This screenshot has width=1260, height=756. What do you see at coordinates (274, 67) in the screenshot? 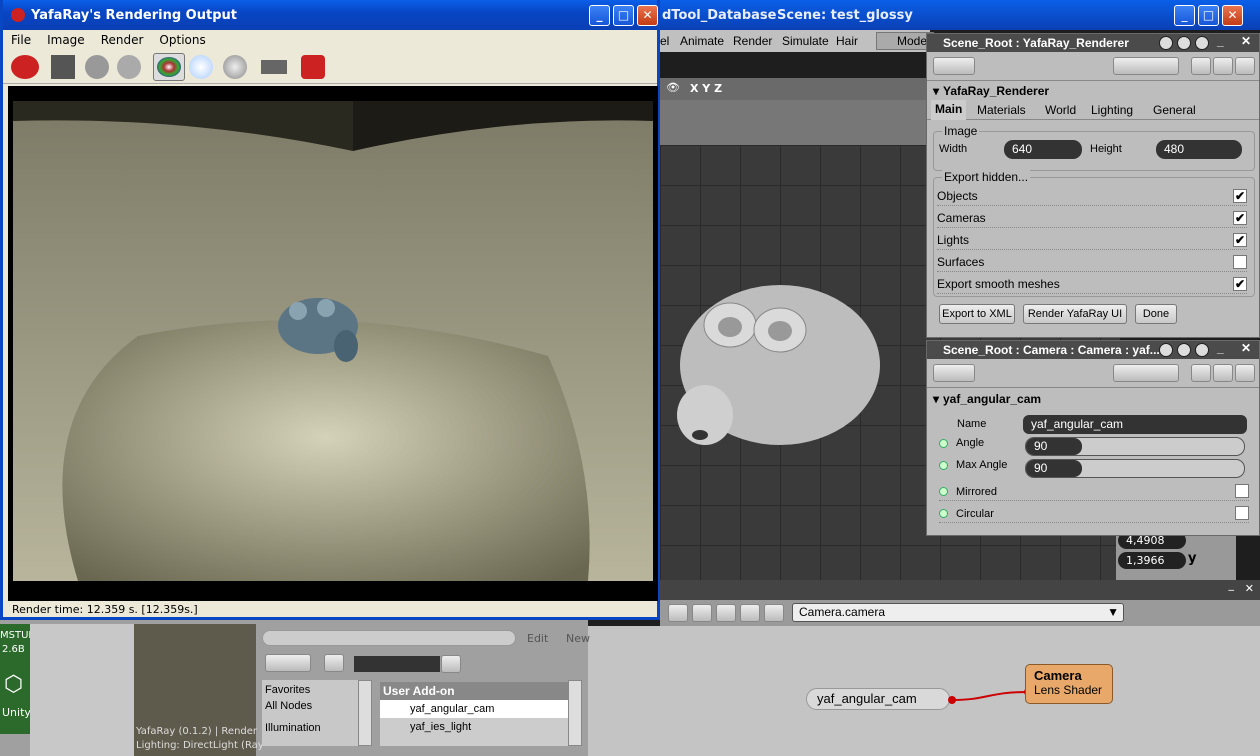
I see `zoom-icon` at bounding box center [274, 67].